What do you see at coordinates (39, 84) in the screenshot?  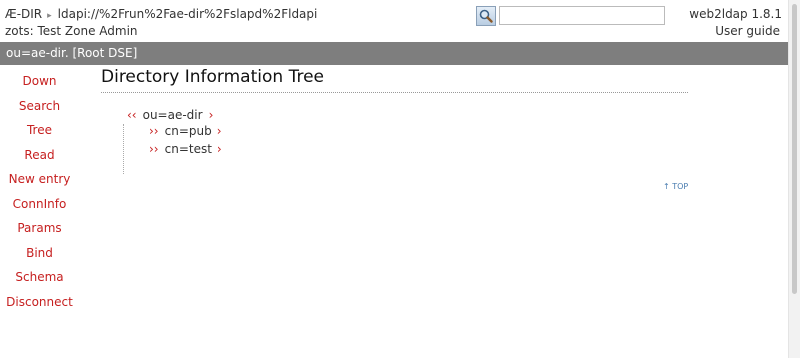 I see `menu-item-down: Down` at bounding box center [39, 84].